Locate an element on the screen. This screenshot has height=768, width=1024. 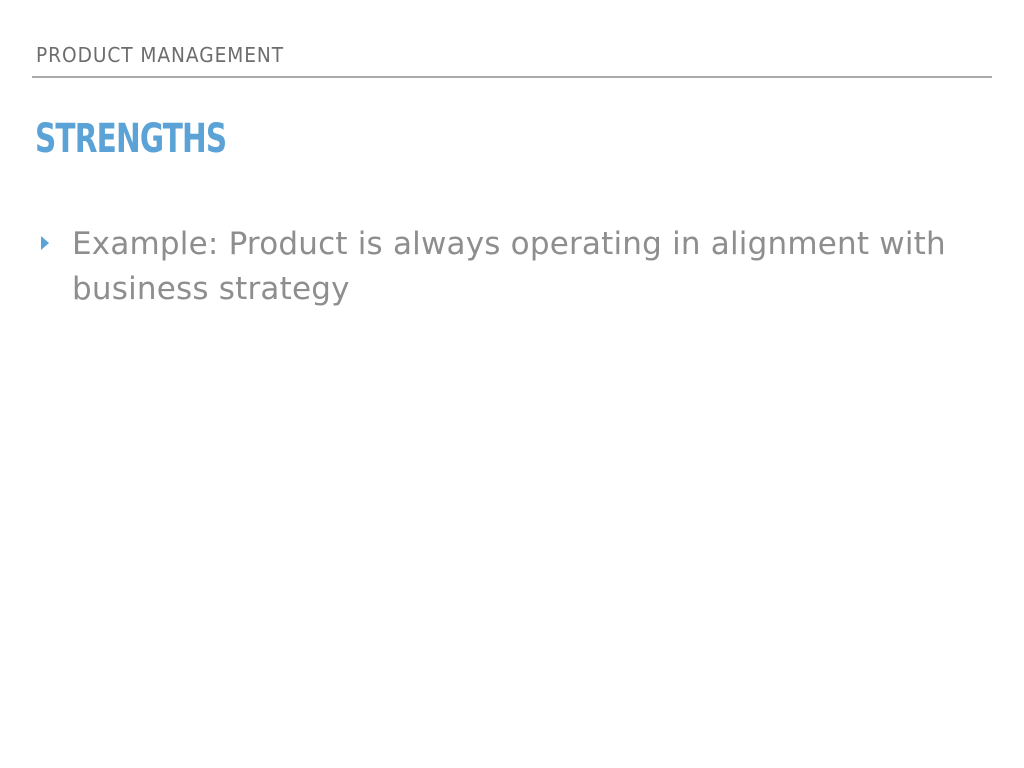
section-header: PRODUCT MANAGEMENT is located at coordinates (160, 55).